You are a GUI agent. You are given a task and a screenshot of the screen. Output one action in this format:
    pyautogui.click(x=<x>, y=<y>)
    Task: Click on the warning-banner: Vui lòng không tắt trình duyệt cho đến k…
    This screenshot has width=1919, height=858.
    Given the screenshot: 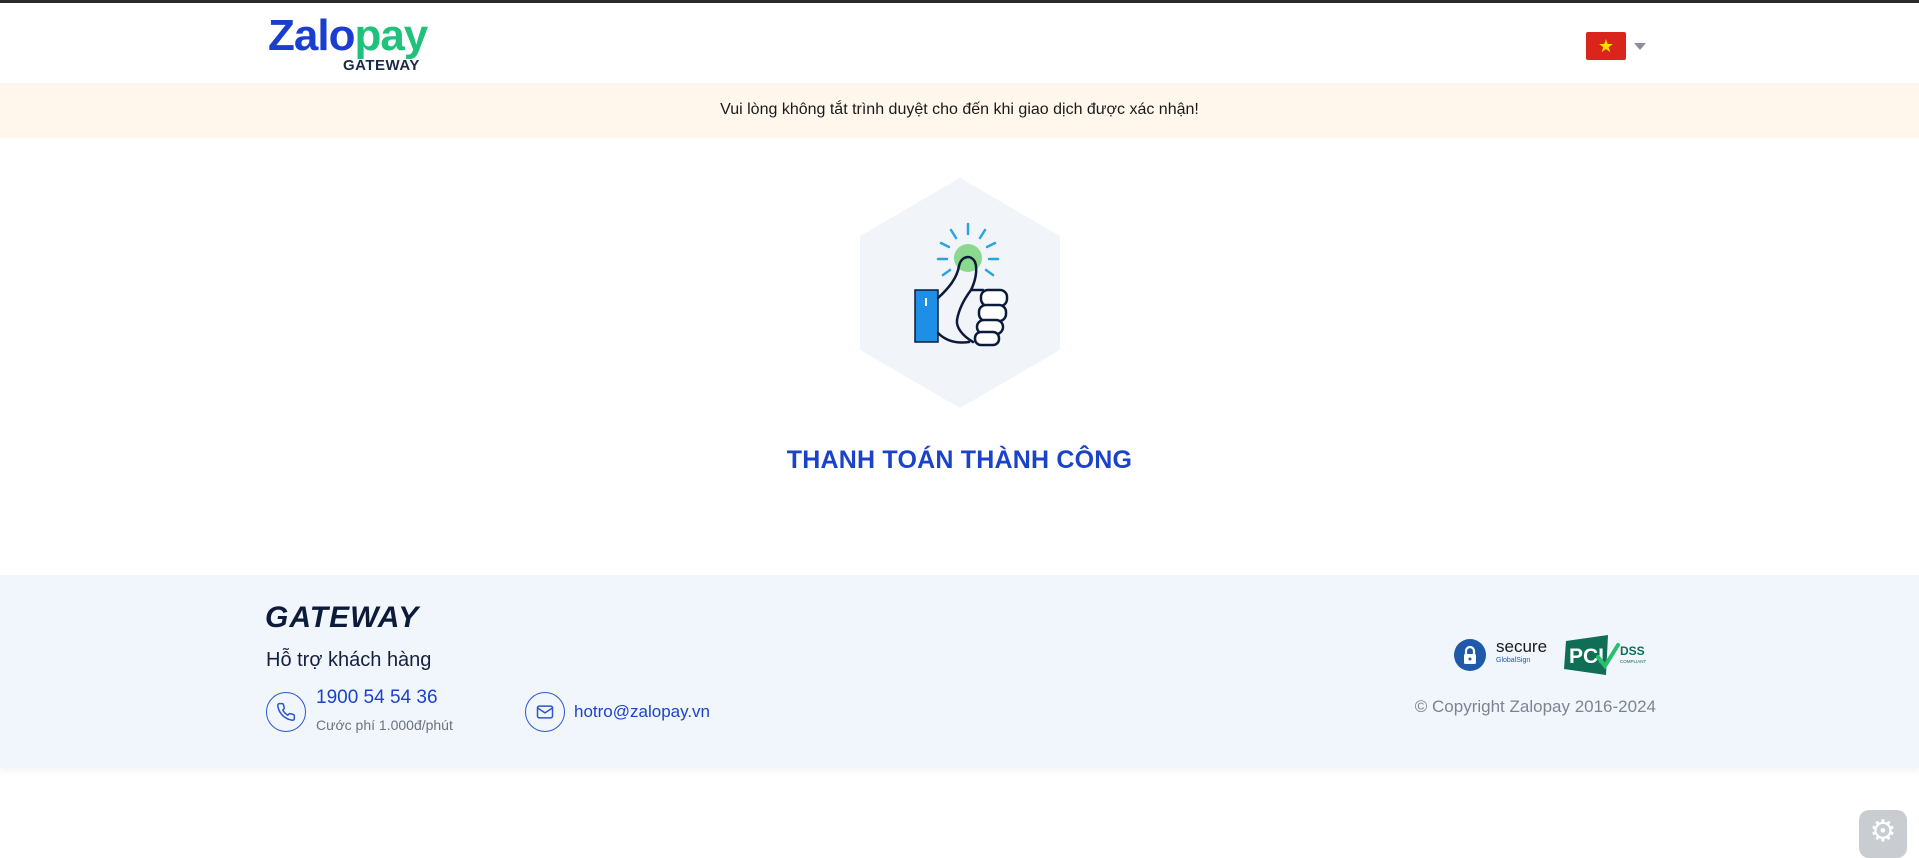 What is the action you would take?
    pyautogui.click(x=959, y=110)
    